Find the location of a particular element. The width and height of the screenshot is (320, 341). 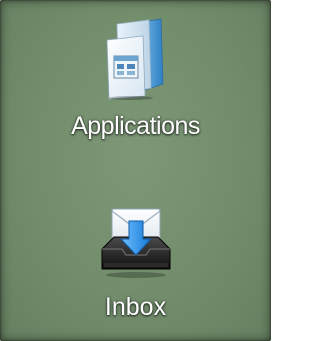

desktop-icon-label-inbox: Inbox is located at coordinates (135, 307).